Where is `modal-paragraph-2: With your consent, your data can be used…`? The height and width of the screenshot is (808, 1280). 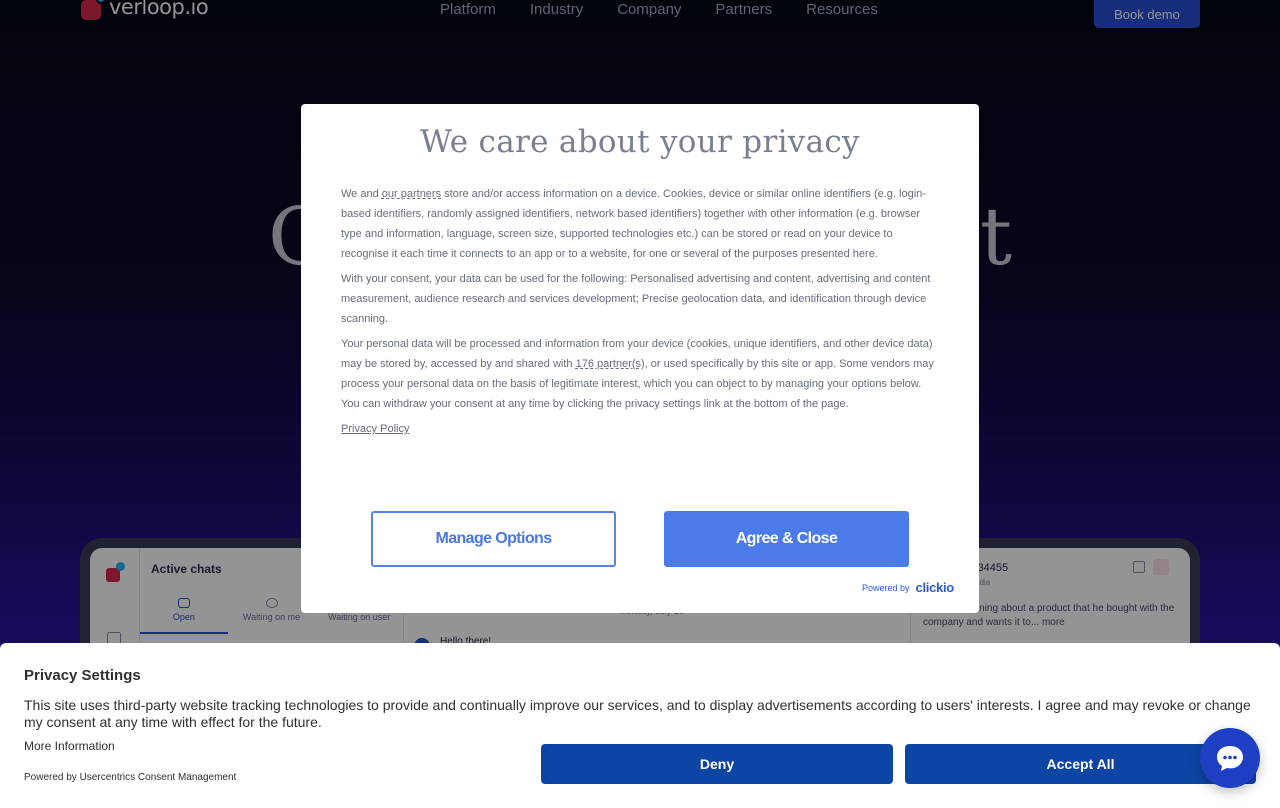 modal-paragraph-2: With your consent, your data can be used… is located at coordinates (636, 299).